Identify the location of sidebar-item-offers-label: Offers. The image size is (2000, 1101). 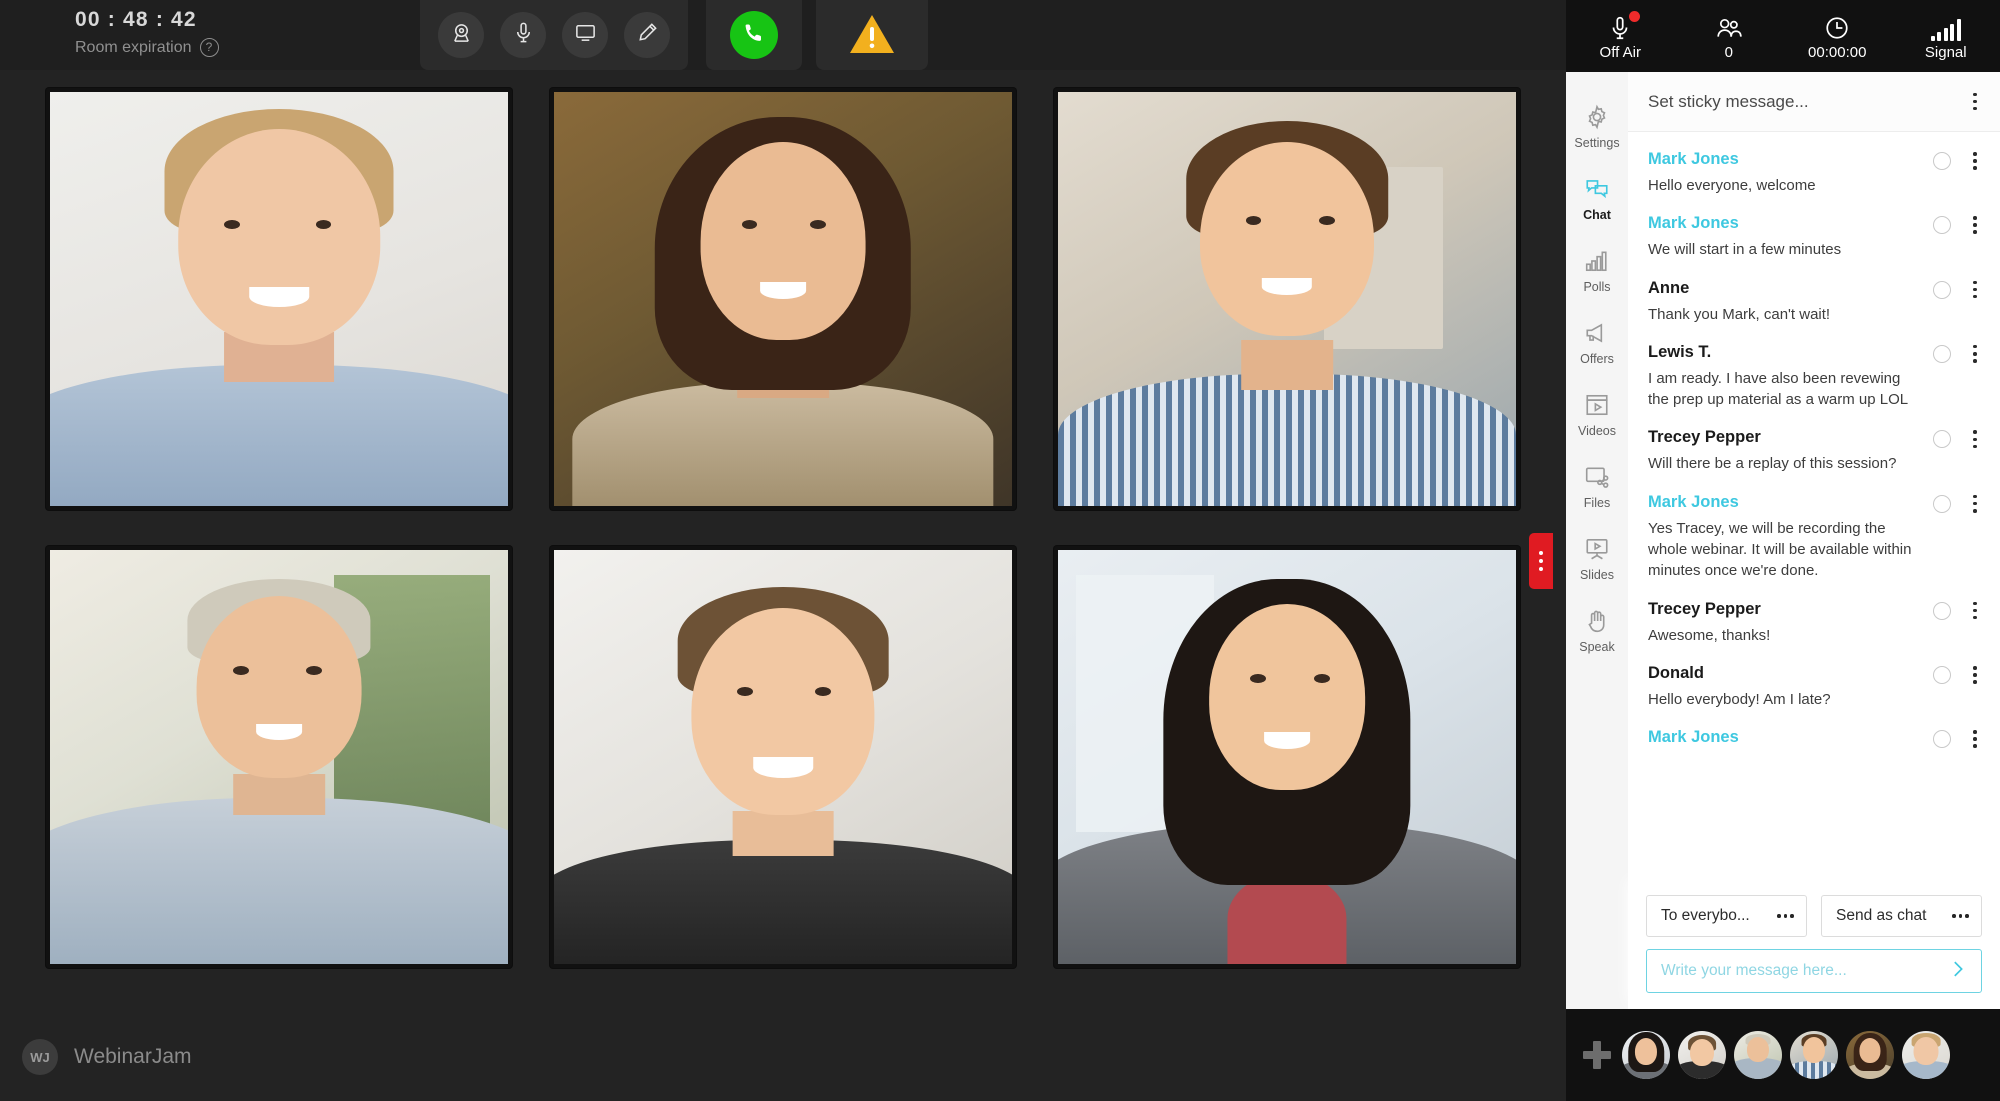
(1597, 358).